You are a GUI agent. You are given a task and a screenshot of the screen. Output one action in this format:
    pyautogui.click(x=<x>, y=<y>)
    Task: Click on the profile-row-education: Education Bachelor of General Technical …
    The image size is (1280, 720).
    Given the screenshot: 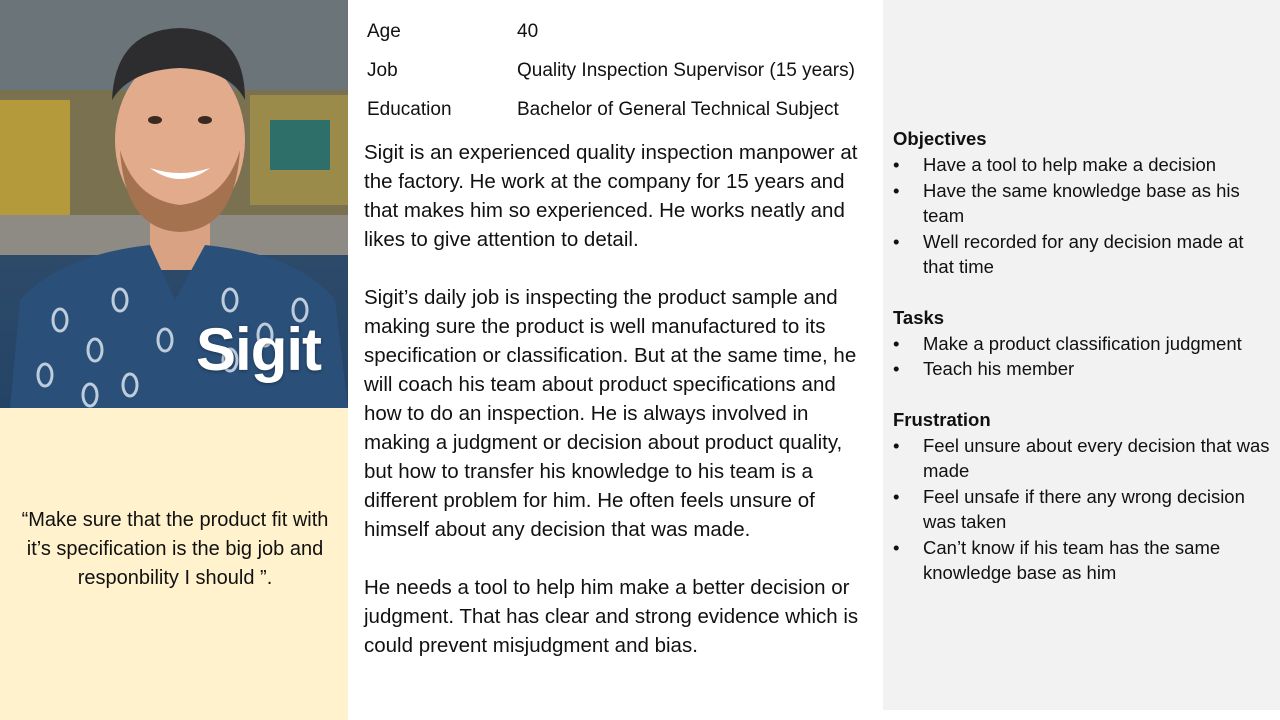 What is the action you would take?
    pyautogui.click(x=622, y=109)
    